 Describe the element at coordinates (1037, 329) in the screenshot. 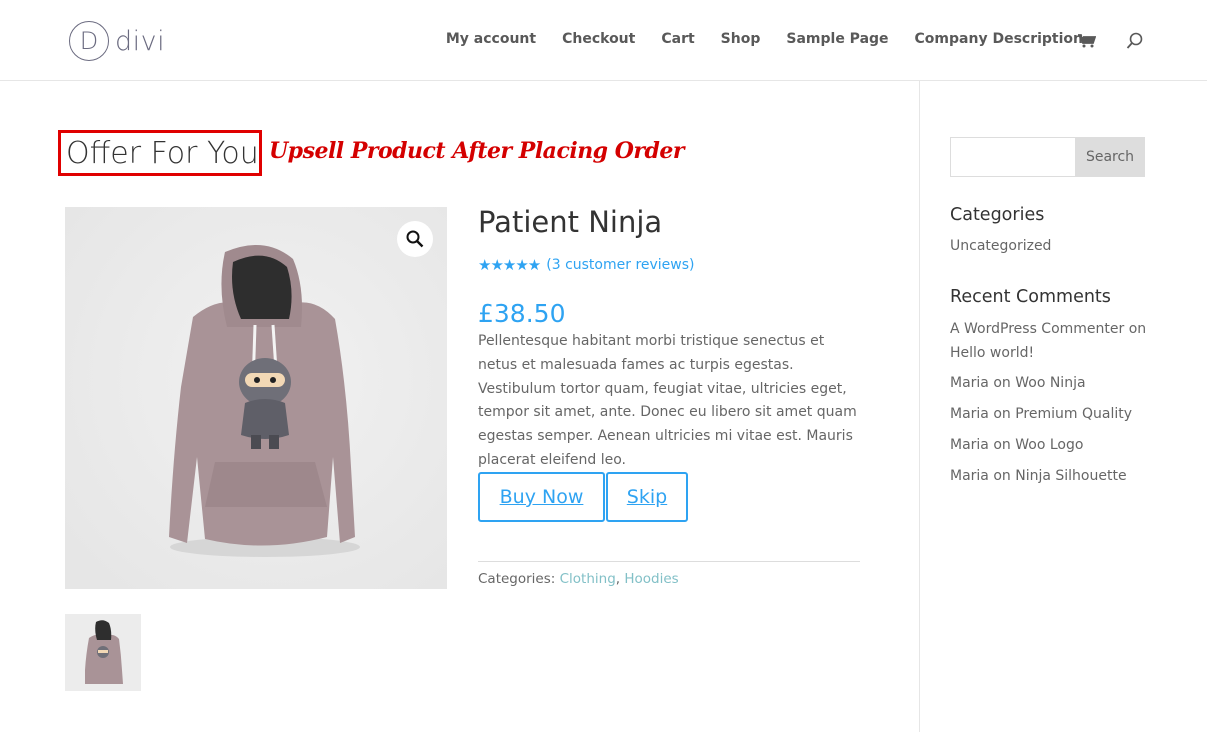

I see `comment-author: A WordPress Commenter` at that location.